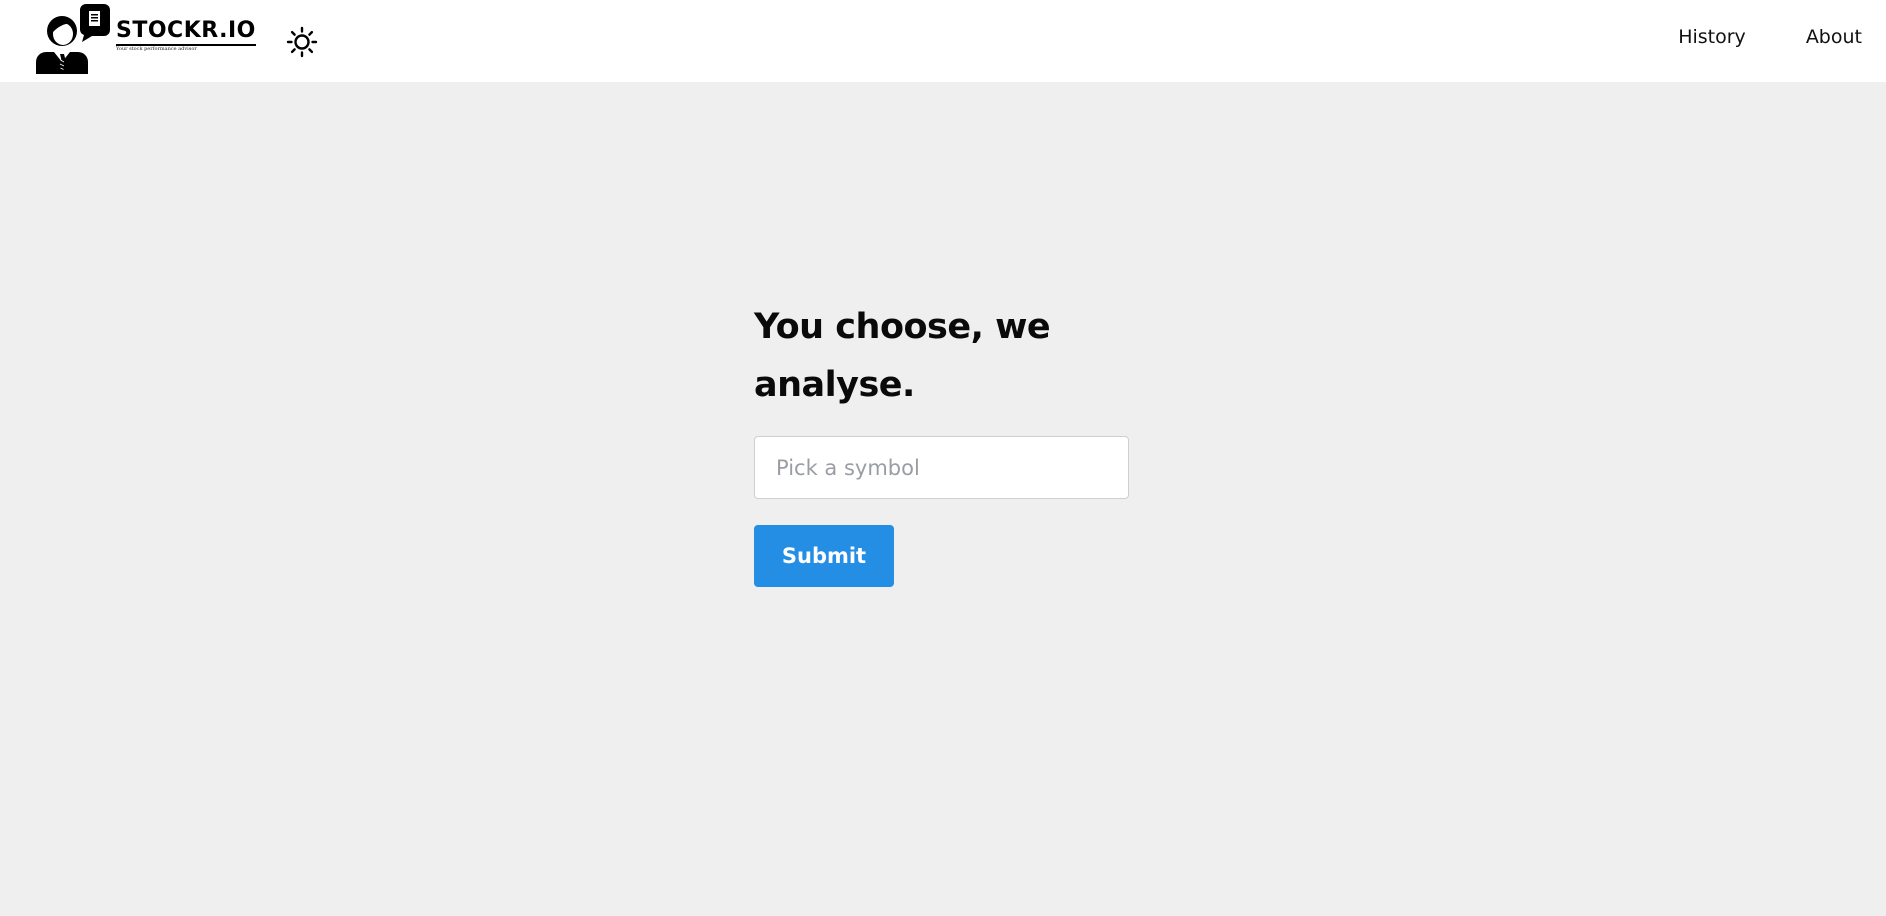  Describe the element at coordinates (1834, 37) in the screenshot. I see `nav-link-about: About` at that location.